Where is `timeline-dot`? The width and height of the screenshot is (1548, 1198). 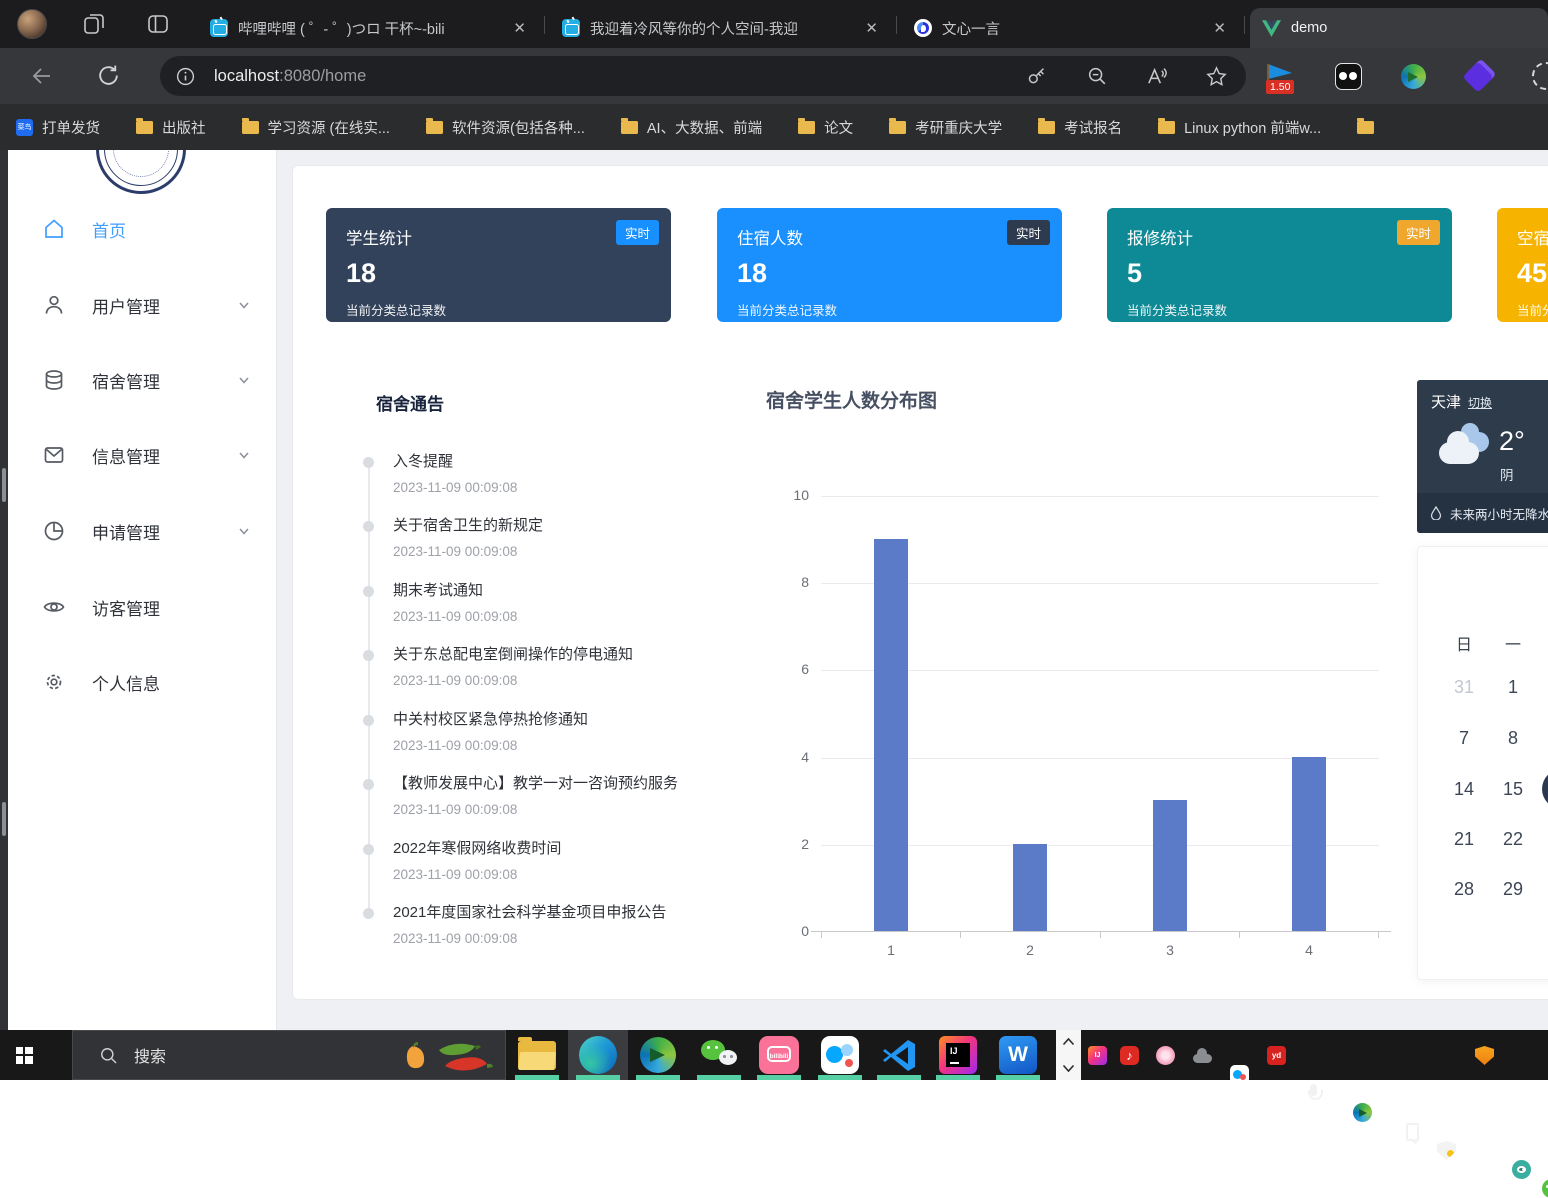
timeline-dot is located at coordinates (368, 526).